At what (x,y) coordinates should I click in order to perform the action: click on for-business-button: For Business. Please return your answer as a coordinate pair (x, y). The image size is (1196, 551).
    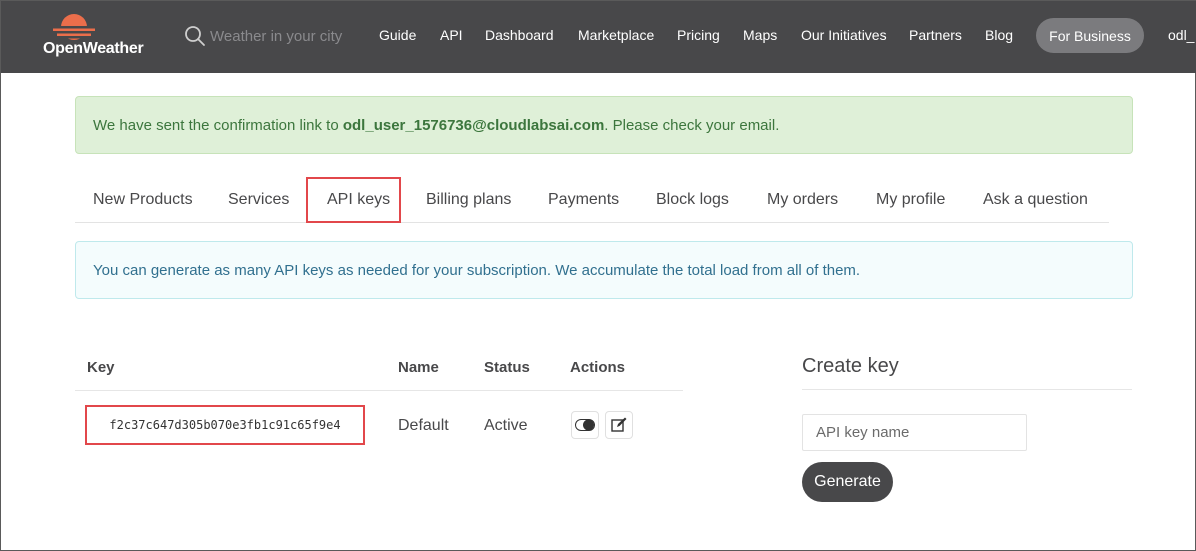
    Looking at the image, I should click on (1090, 35).